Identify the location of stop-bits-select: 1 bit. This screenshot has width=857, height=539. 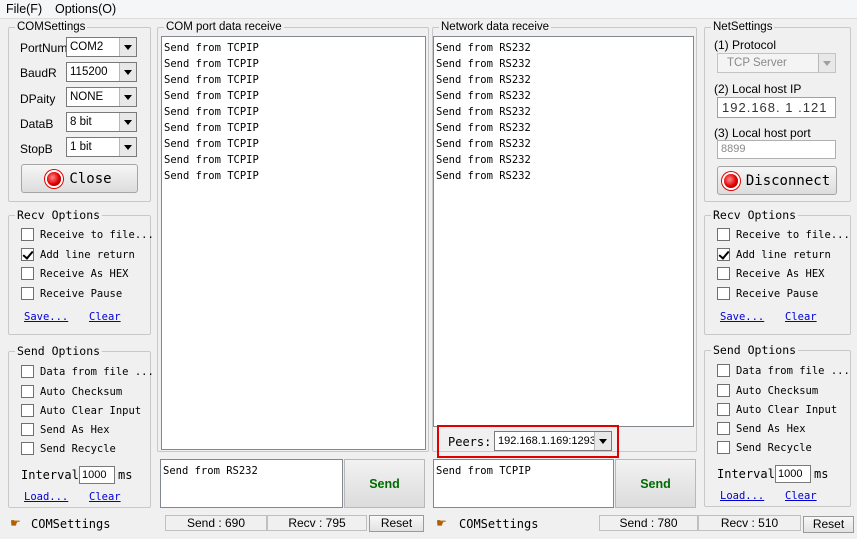
(101, 147).